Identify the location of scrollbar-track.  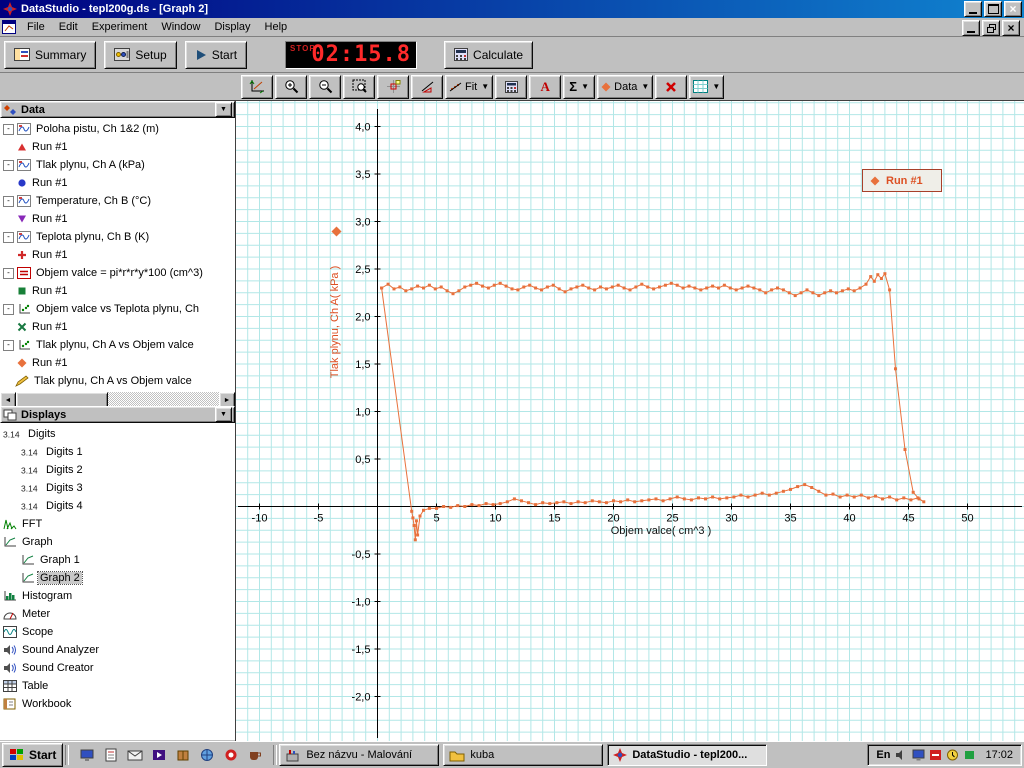
(117, 400).